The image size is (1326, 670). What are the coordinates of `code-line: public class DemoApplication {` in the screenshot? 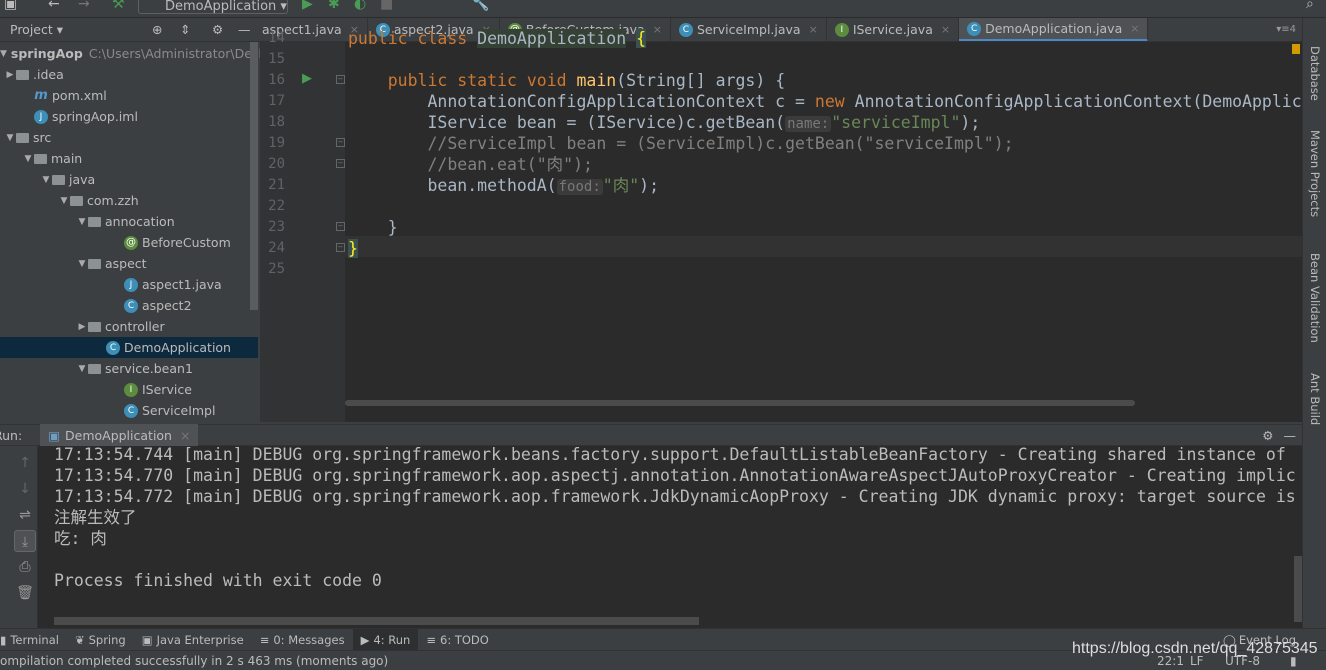 It's located at (497, 38).